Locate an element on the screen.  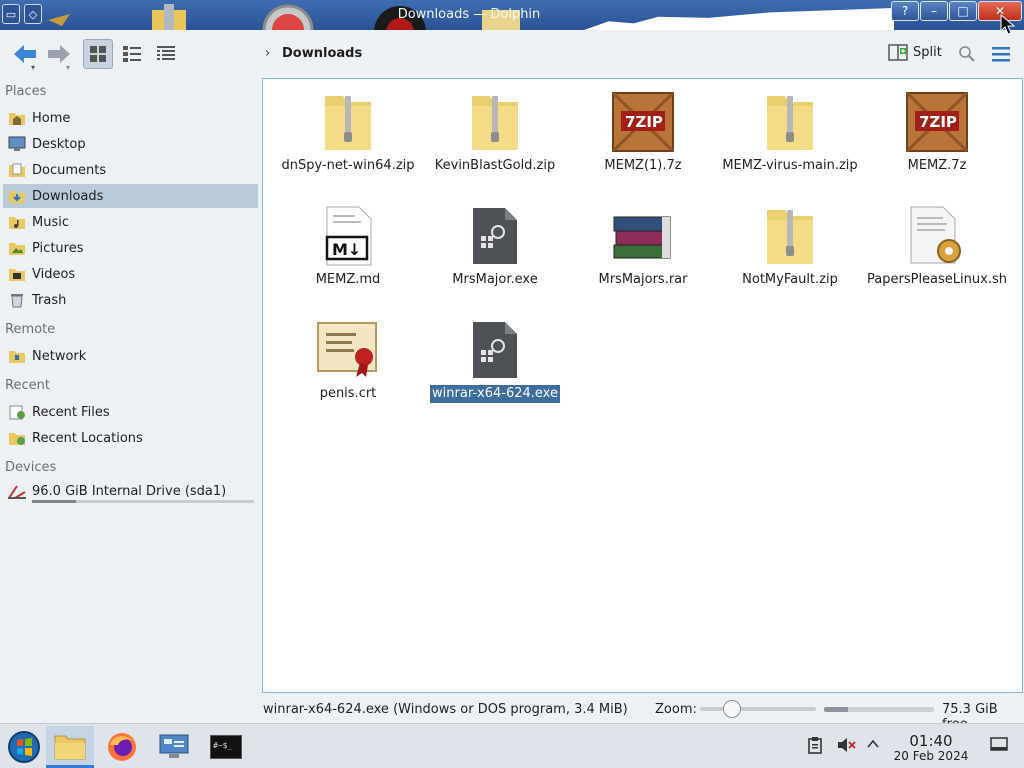
file-item: MrsMajors.rar is located at coordinates (643, 246).